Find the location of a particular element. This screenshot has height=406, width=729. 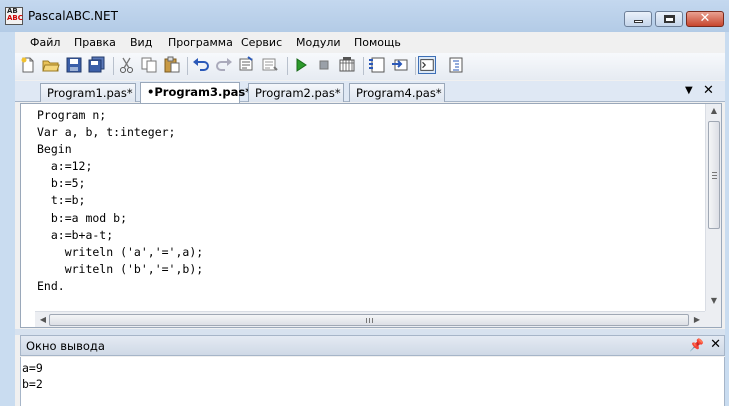

toolbar is located at coordinates (370, 66).